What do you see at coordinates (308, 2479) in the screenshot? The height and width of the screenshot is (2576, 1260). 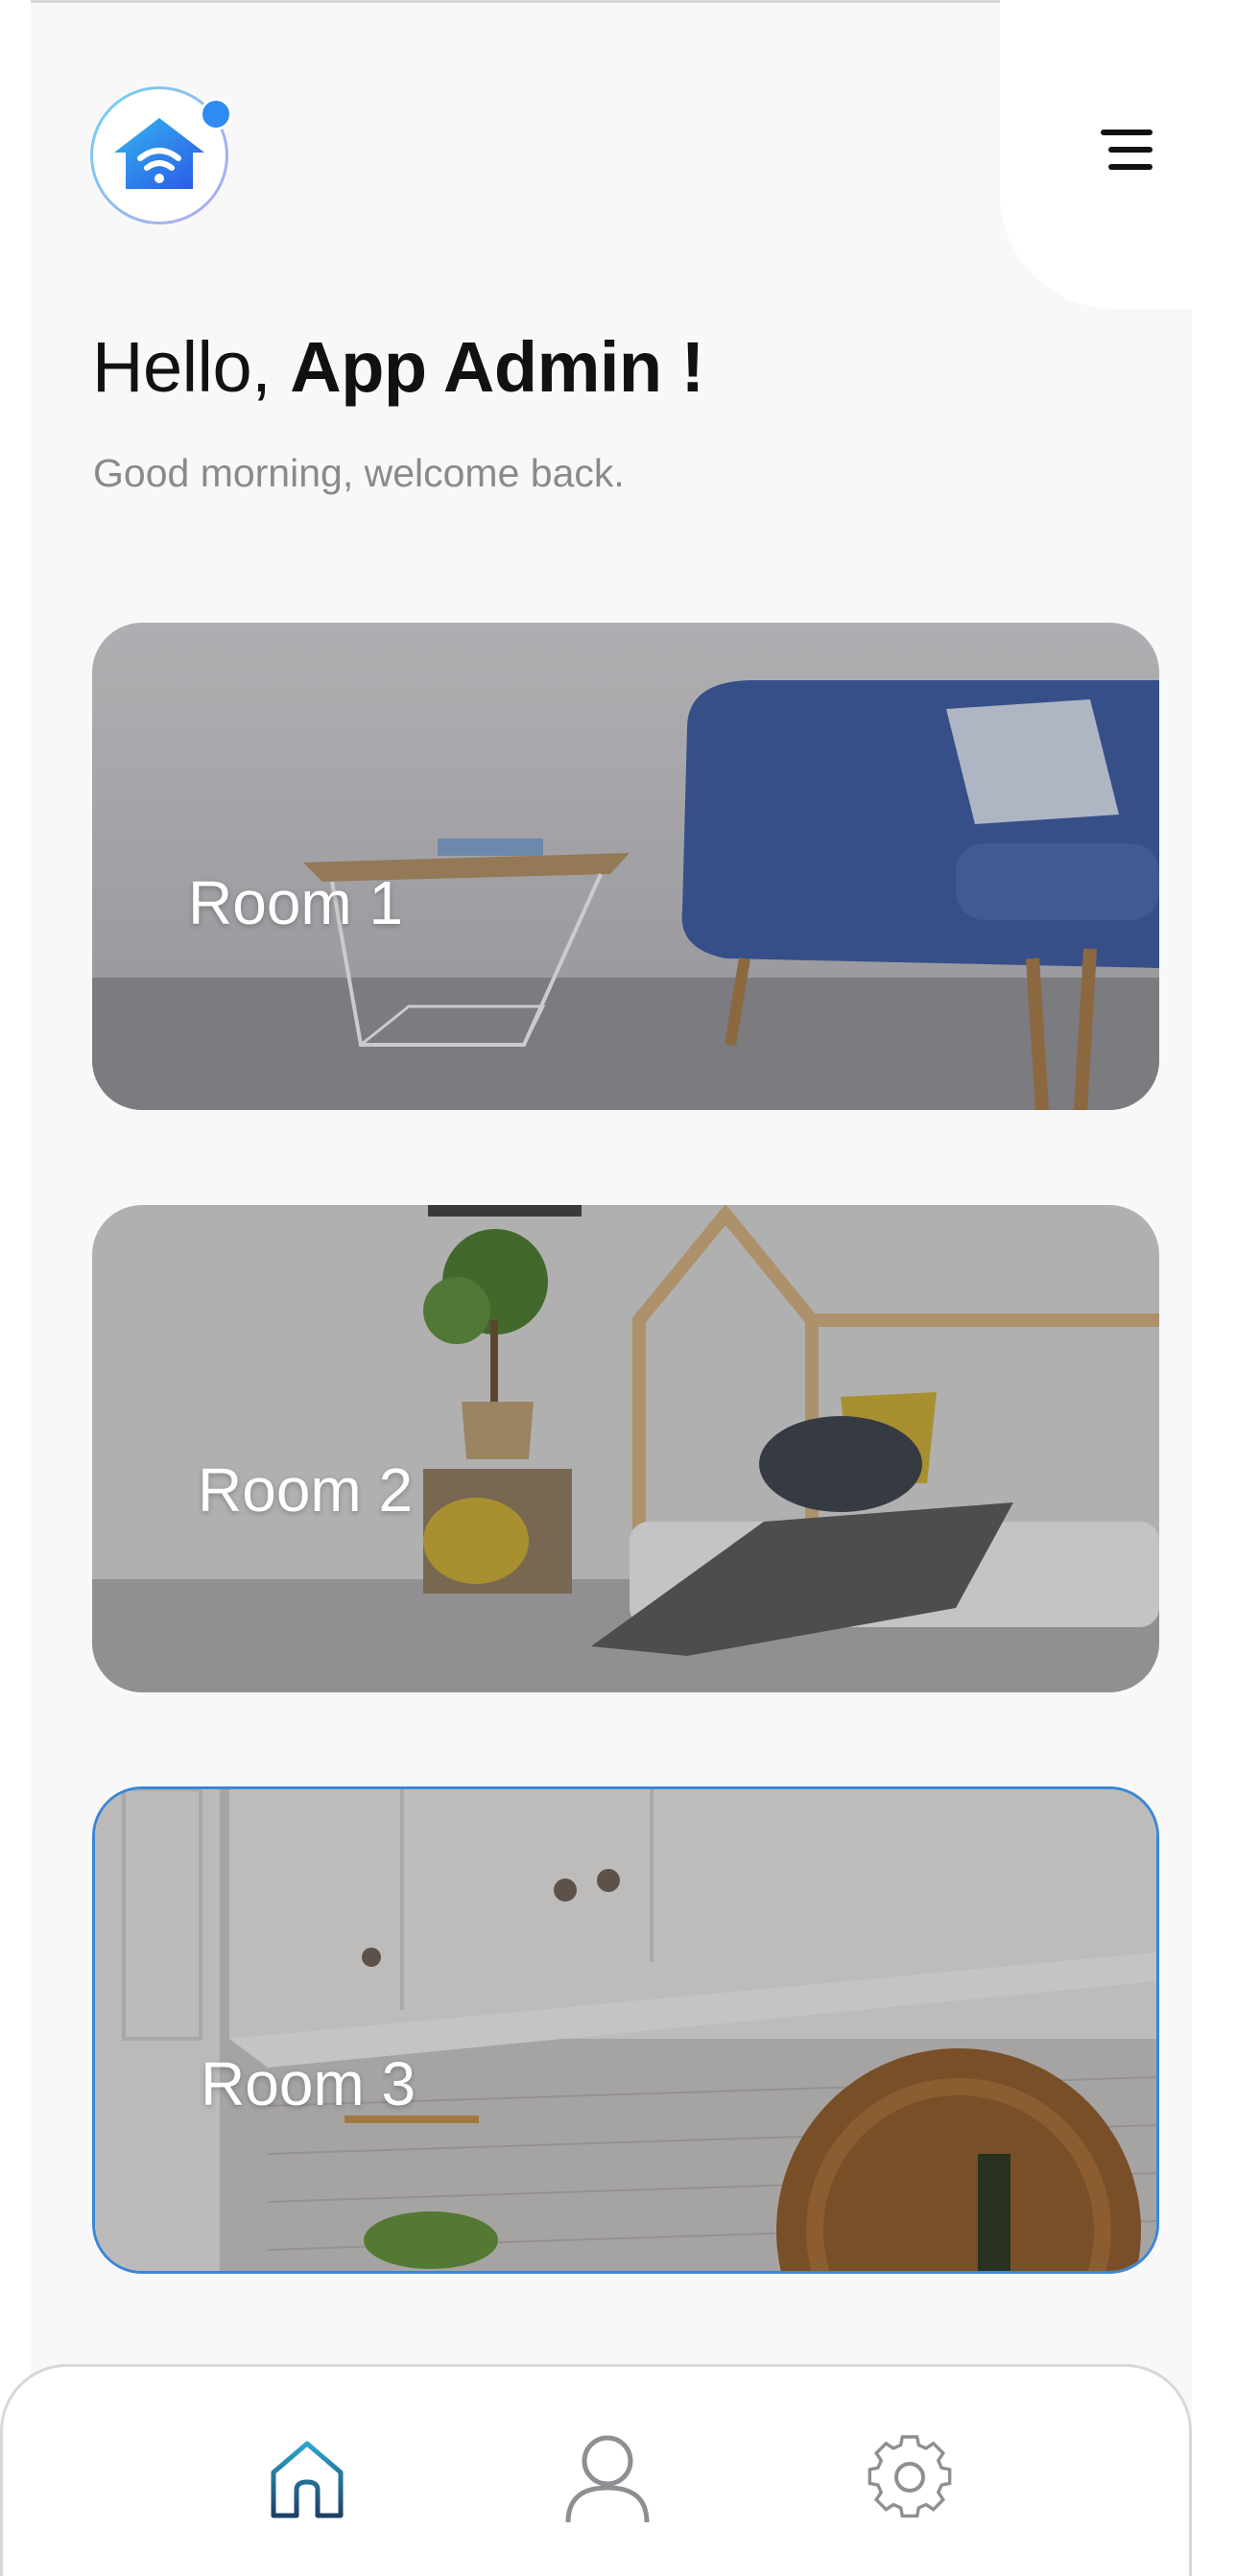 I see `home-icon` at bounding box center [308, 2479].